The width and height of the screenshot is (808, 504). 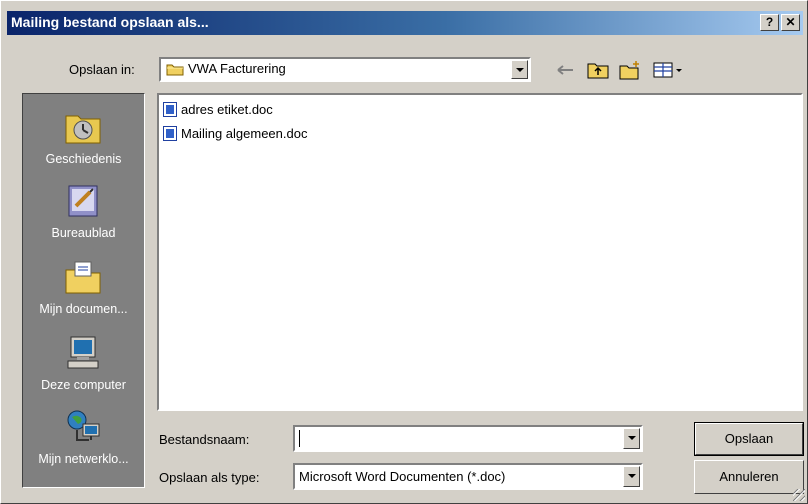 I want to click on title-bar: Mailing bestand opslaan als... ? ✕, so click(x=405, y=23).